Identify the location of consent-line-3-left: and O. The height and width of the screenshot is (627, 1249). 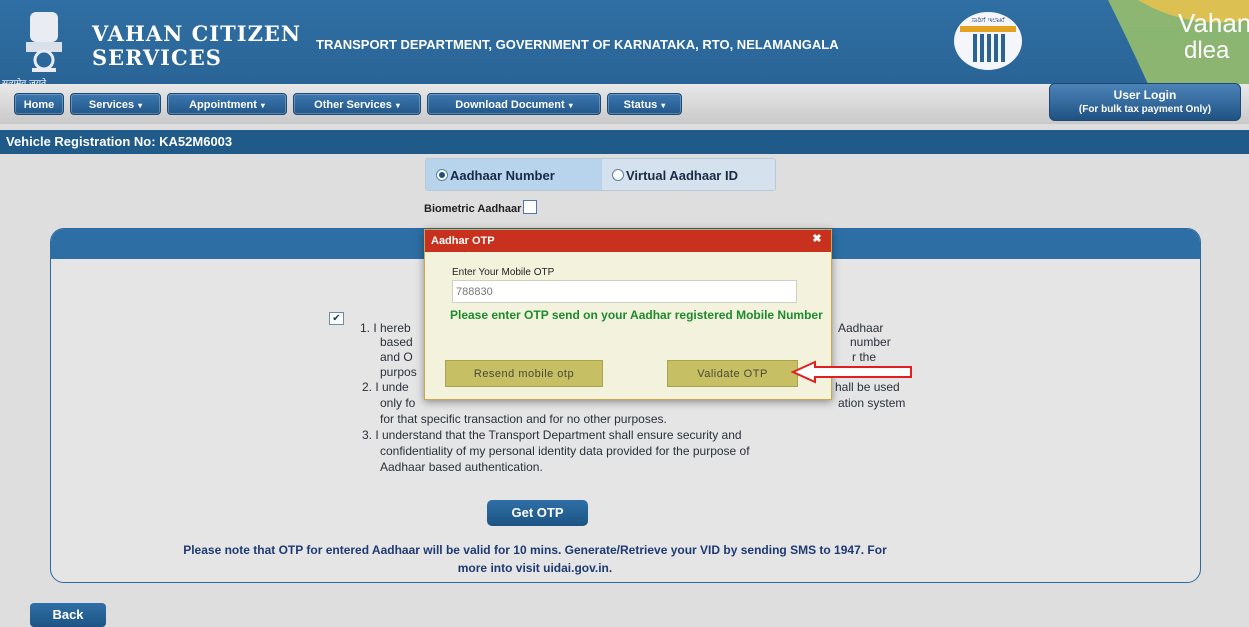
(396, 357).